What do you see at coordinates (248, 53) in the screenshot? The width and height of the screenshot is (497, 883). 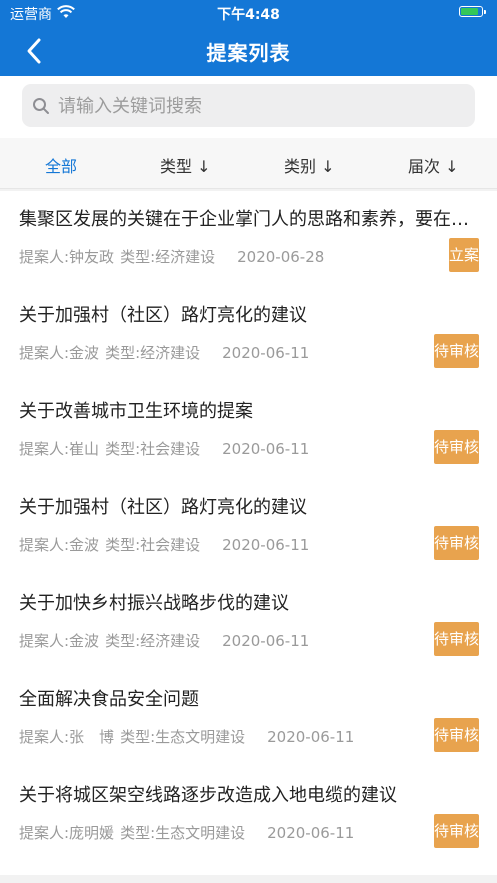 I see `page-title: 提案列表` at bounding box center [248, 53].